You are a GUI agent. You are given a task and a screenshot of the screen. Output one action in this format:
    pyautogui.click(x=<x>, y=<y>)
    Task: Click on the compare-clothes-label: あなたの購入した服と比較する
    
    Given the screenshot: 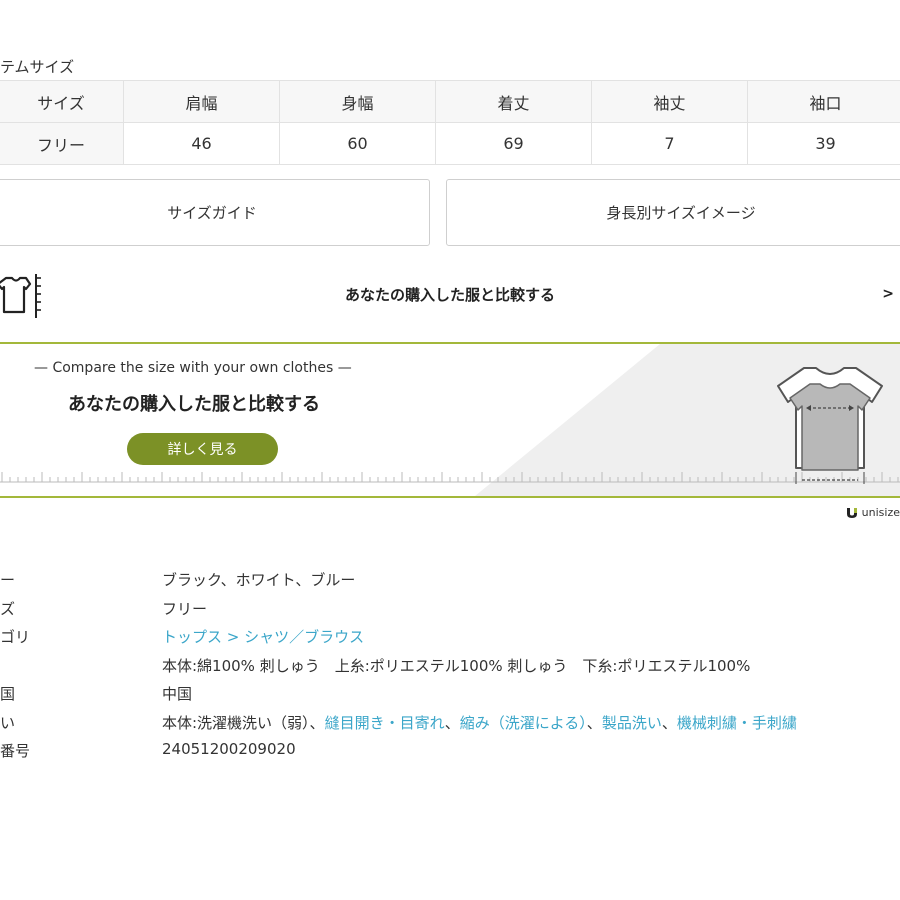 What is the action you would take?
    pyautogui.click(x=449, y=295)
    